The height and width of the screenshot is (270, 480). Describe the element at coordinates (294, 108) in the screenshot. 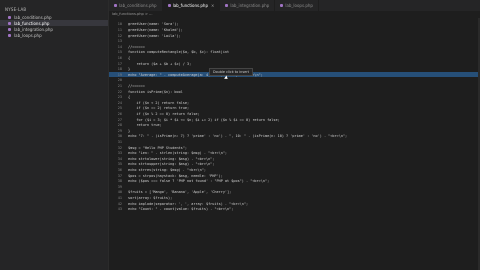

I see `code-line: 25 if ($n == 2) return true;` at that location.